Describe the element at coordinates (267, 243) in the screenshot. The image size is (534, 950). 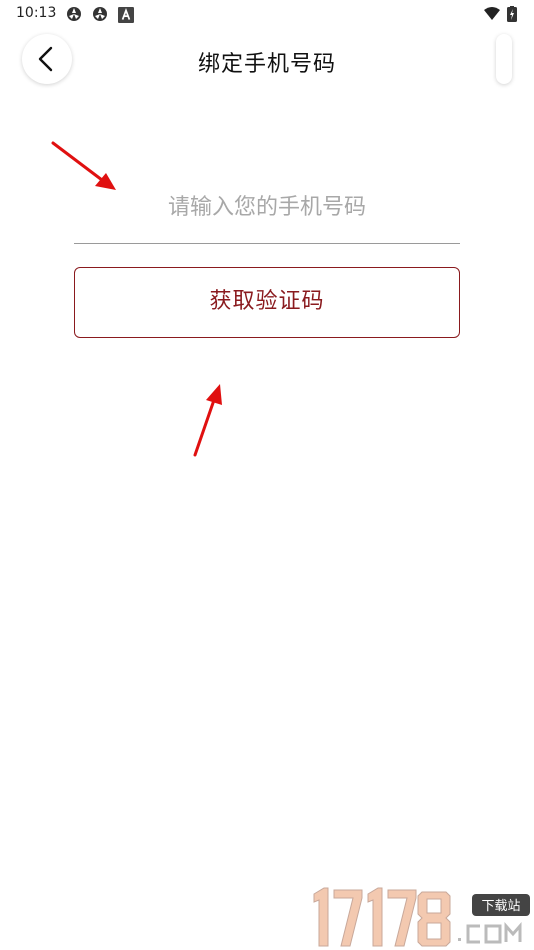
I see `input-underline` at that location.